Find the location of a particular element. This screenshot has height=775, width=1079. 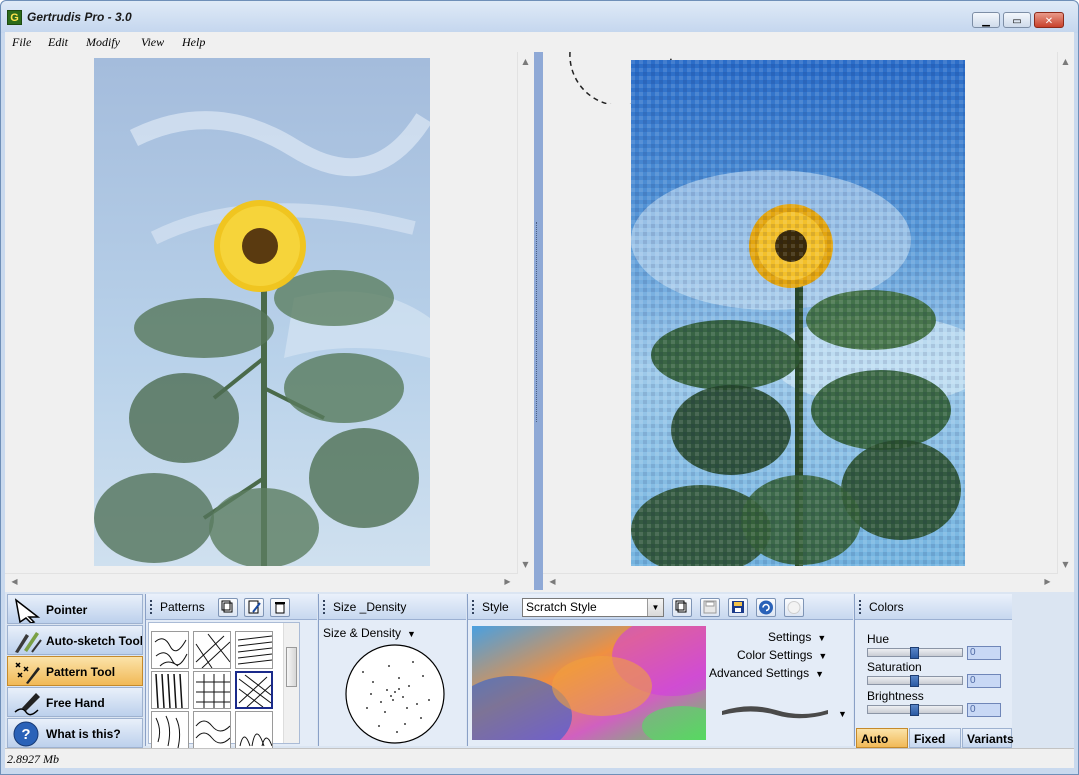

save-as-style-button is located at coordinates (738, 607).